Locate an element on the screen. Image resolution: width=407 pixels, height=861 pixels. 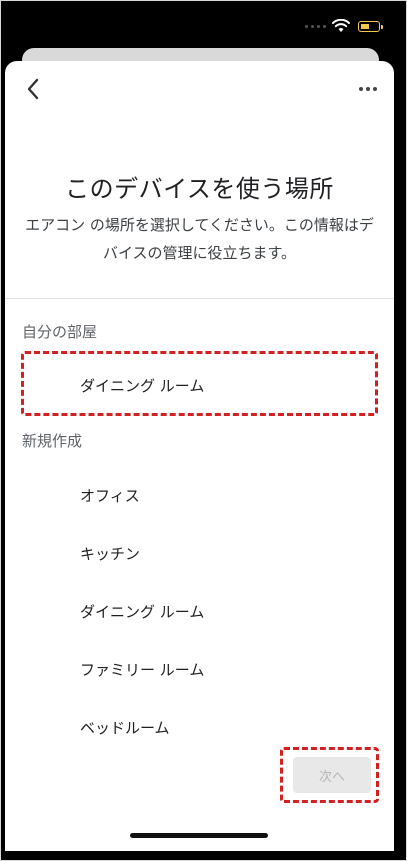
home-indicator is located at coordinates (199, 835).